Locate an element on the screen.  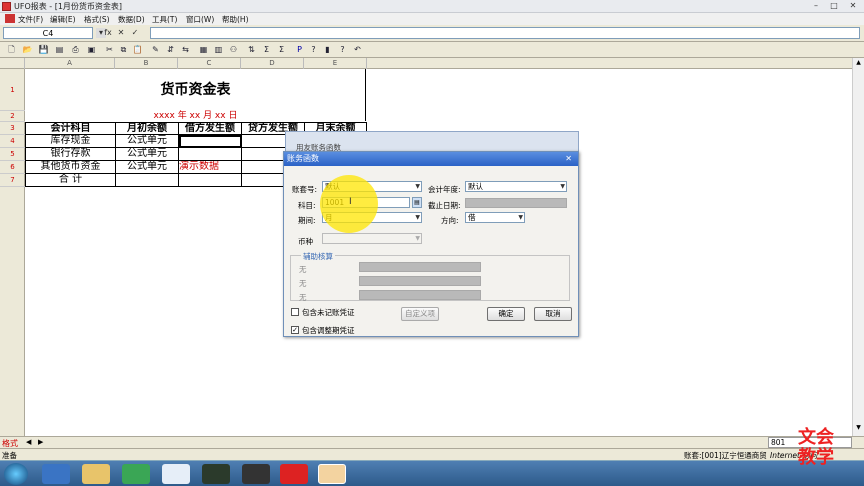
col-header-a: A is located at coordinates (70, 63).